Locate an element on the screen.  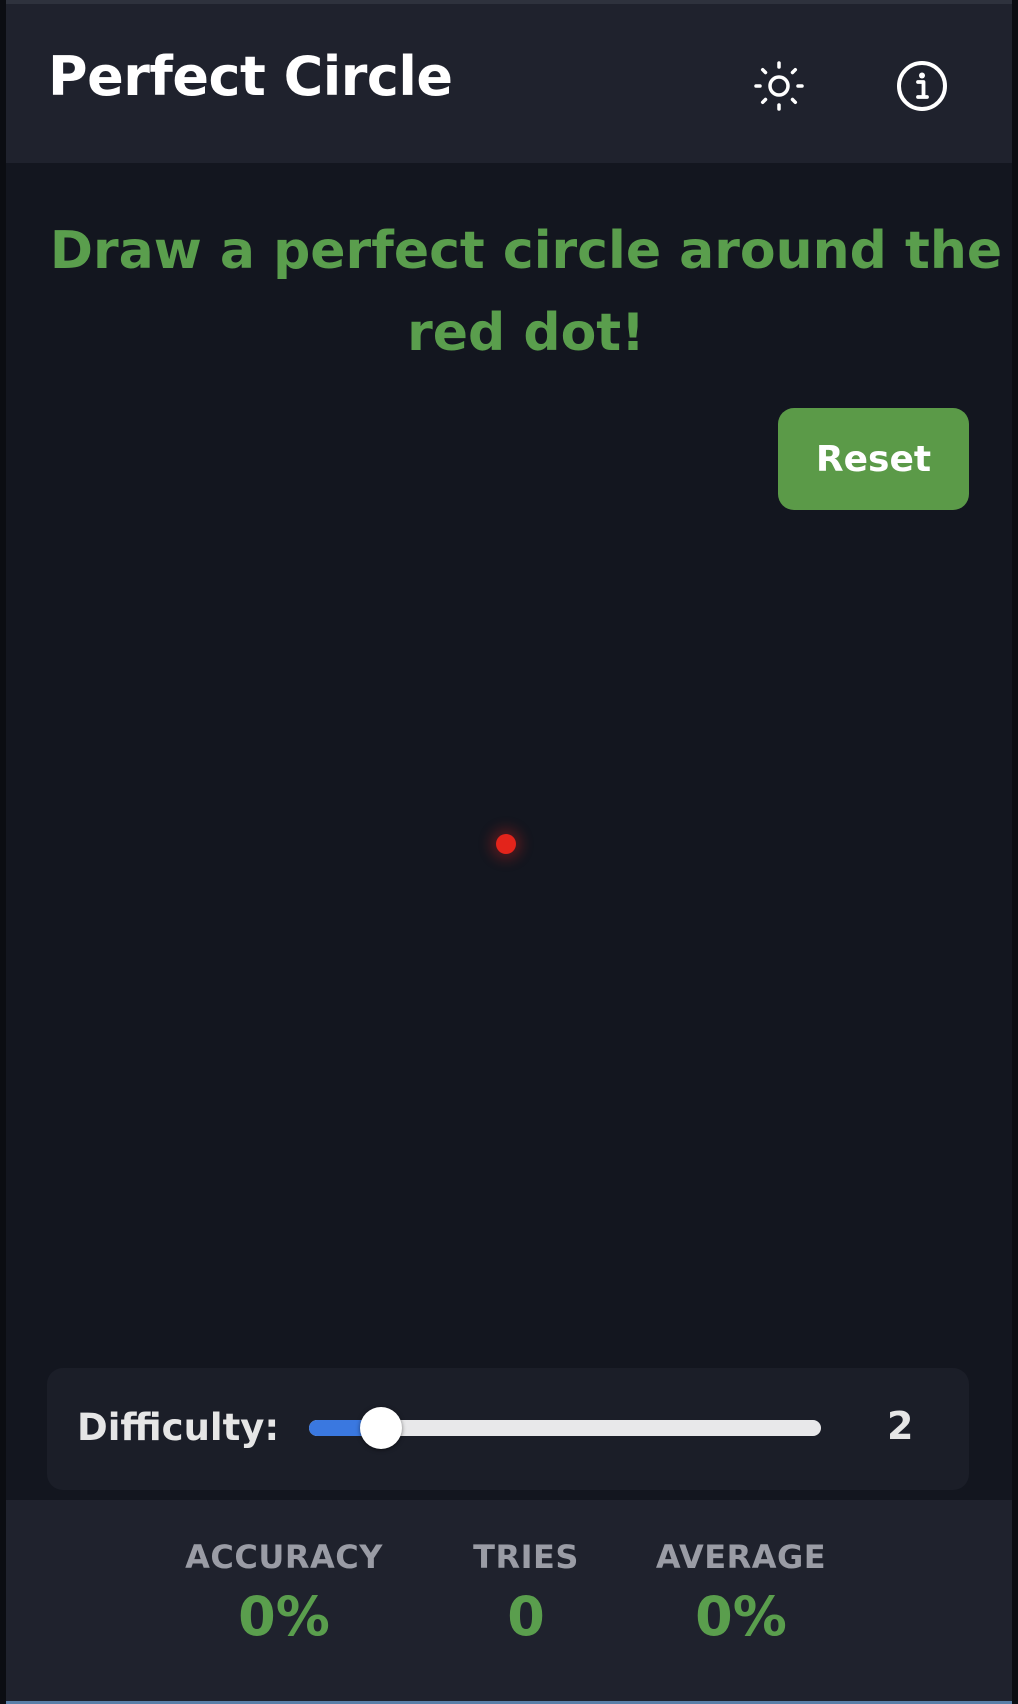
average-value: 0% is located at coordinates (741, 1616).